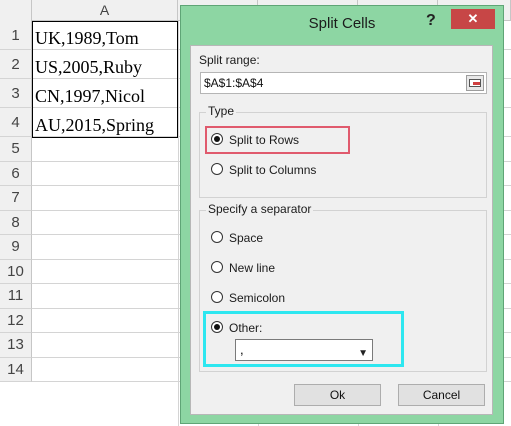 The width and height of the screenshot is (511, 426). I want to click on split-to-rows-label: Split to Rows, so click(264, 140).